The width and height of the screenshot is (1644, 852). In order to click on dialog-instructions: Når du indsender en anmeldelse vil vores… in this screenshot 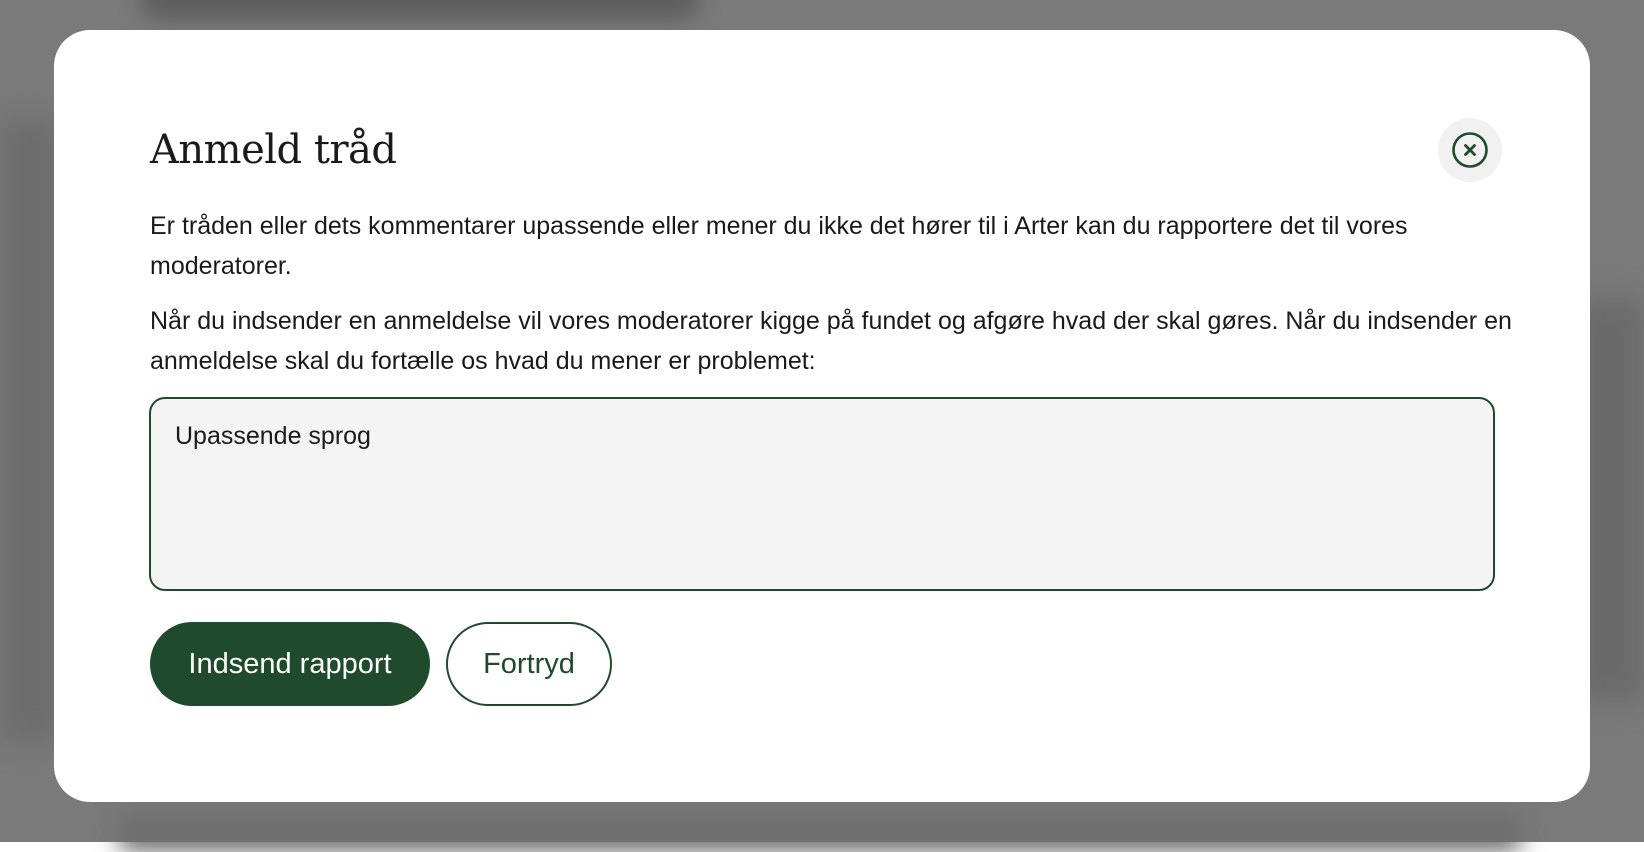, I will do `click(831, 341)`.